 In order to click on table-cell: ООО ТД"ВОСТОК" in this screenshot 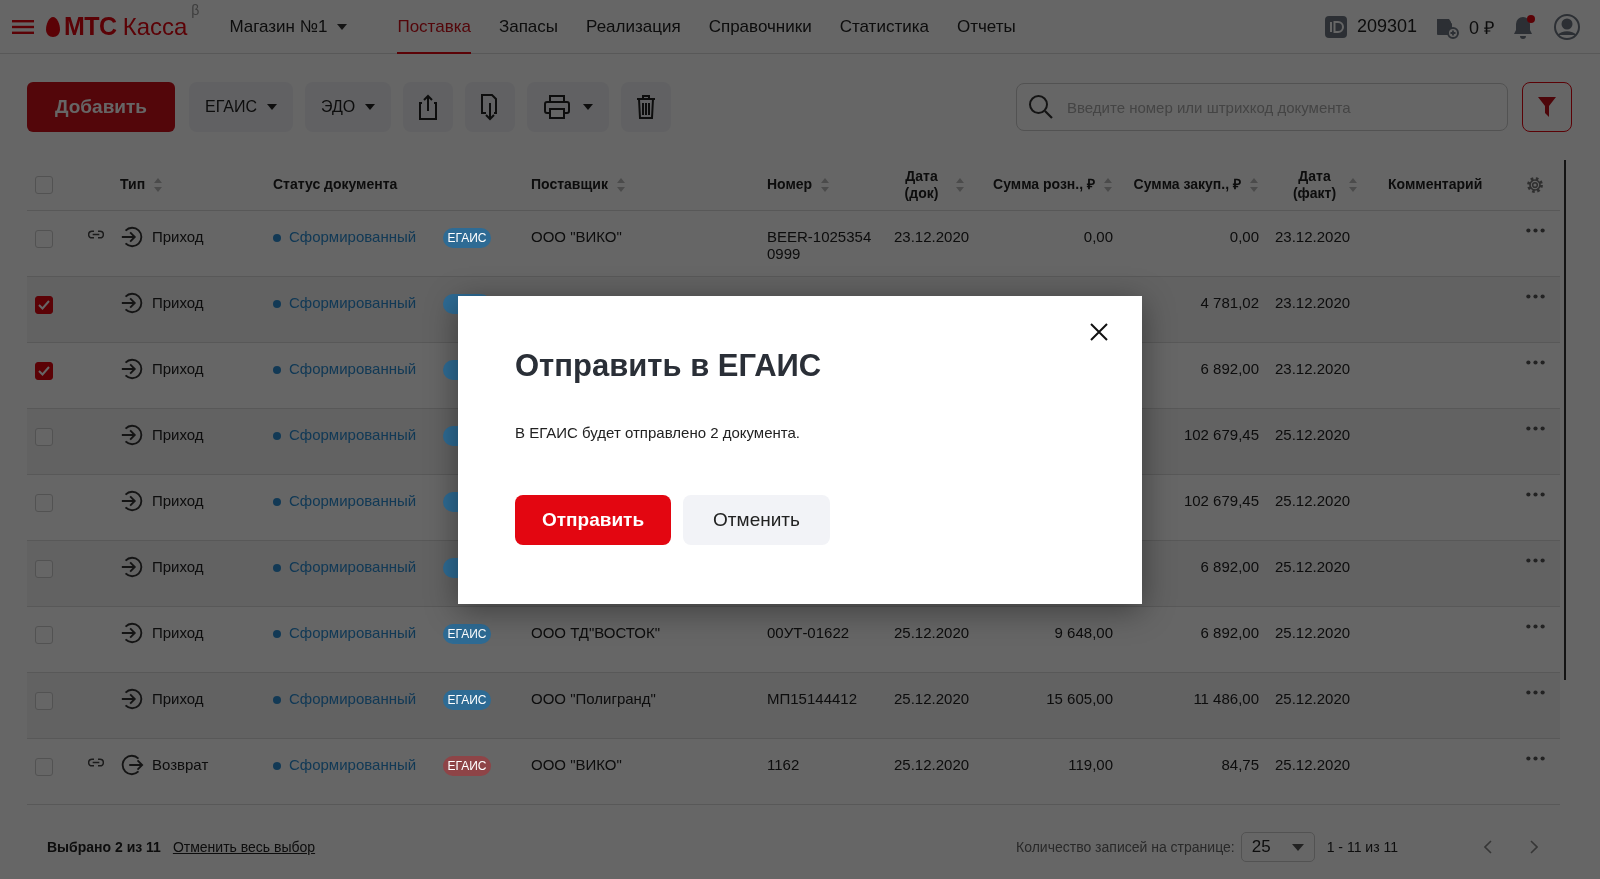, I will do `click(596, 632)`.